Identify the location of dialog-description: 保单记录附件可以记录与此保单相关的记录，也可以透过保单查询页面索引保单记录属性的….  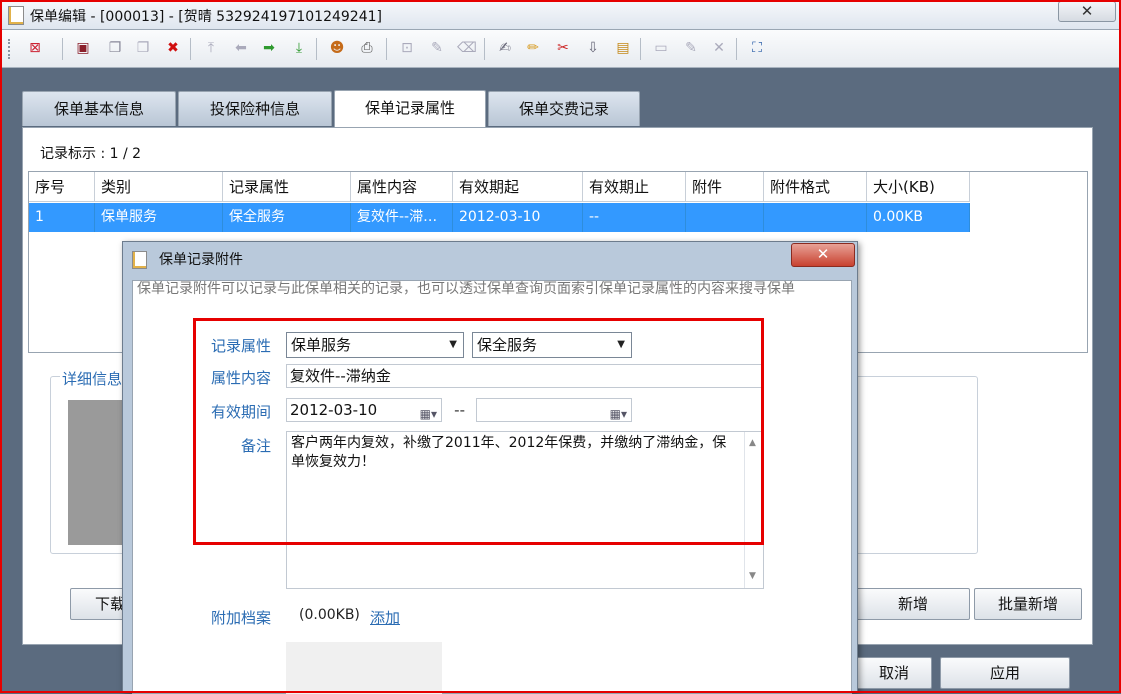
(466, 289).